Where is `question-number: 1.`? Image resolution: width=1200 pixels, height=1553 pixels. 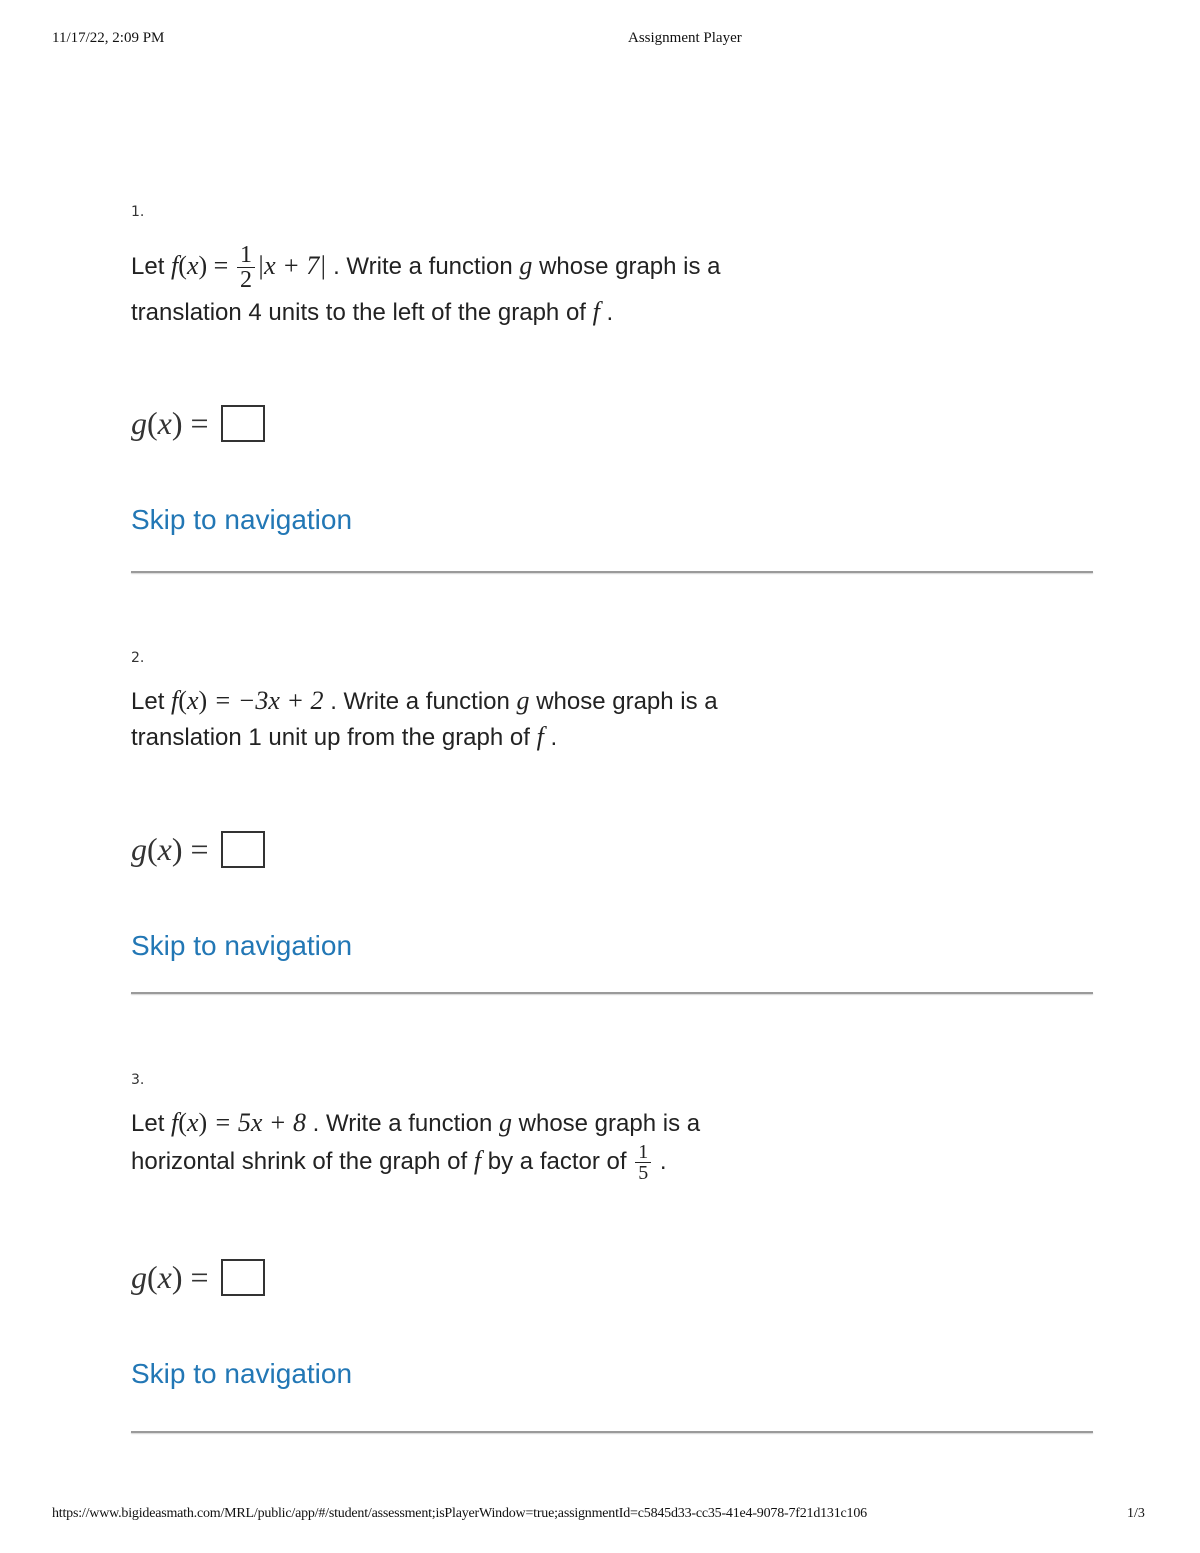 question-number: 1. is located at coordinates (138, 212).